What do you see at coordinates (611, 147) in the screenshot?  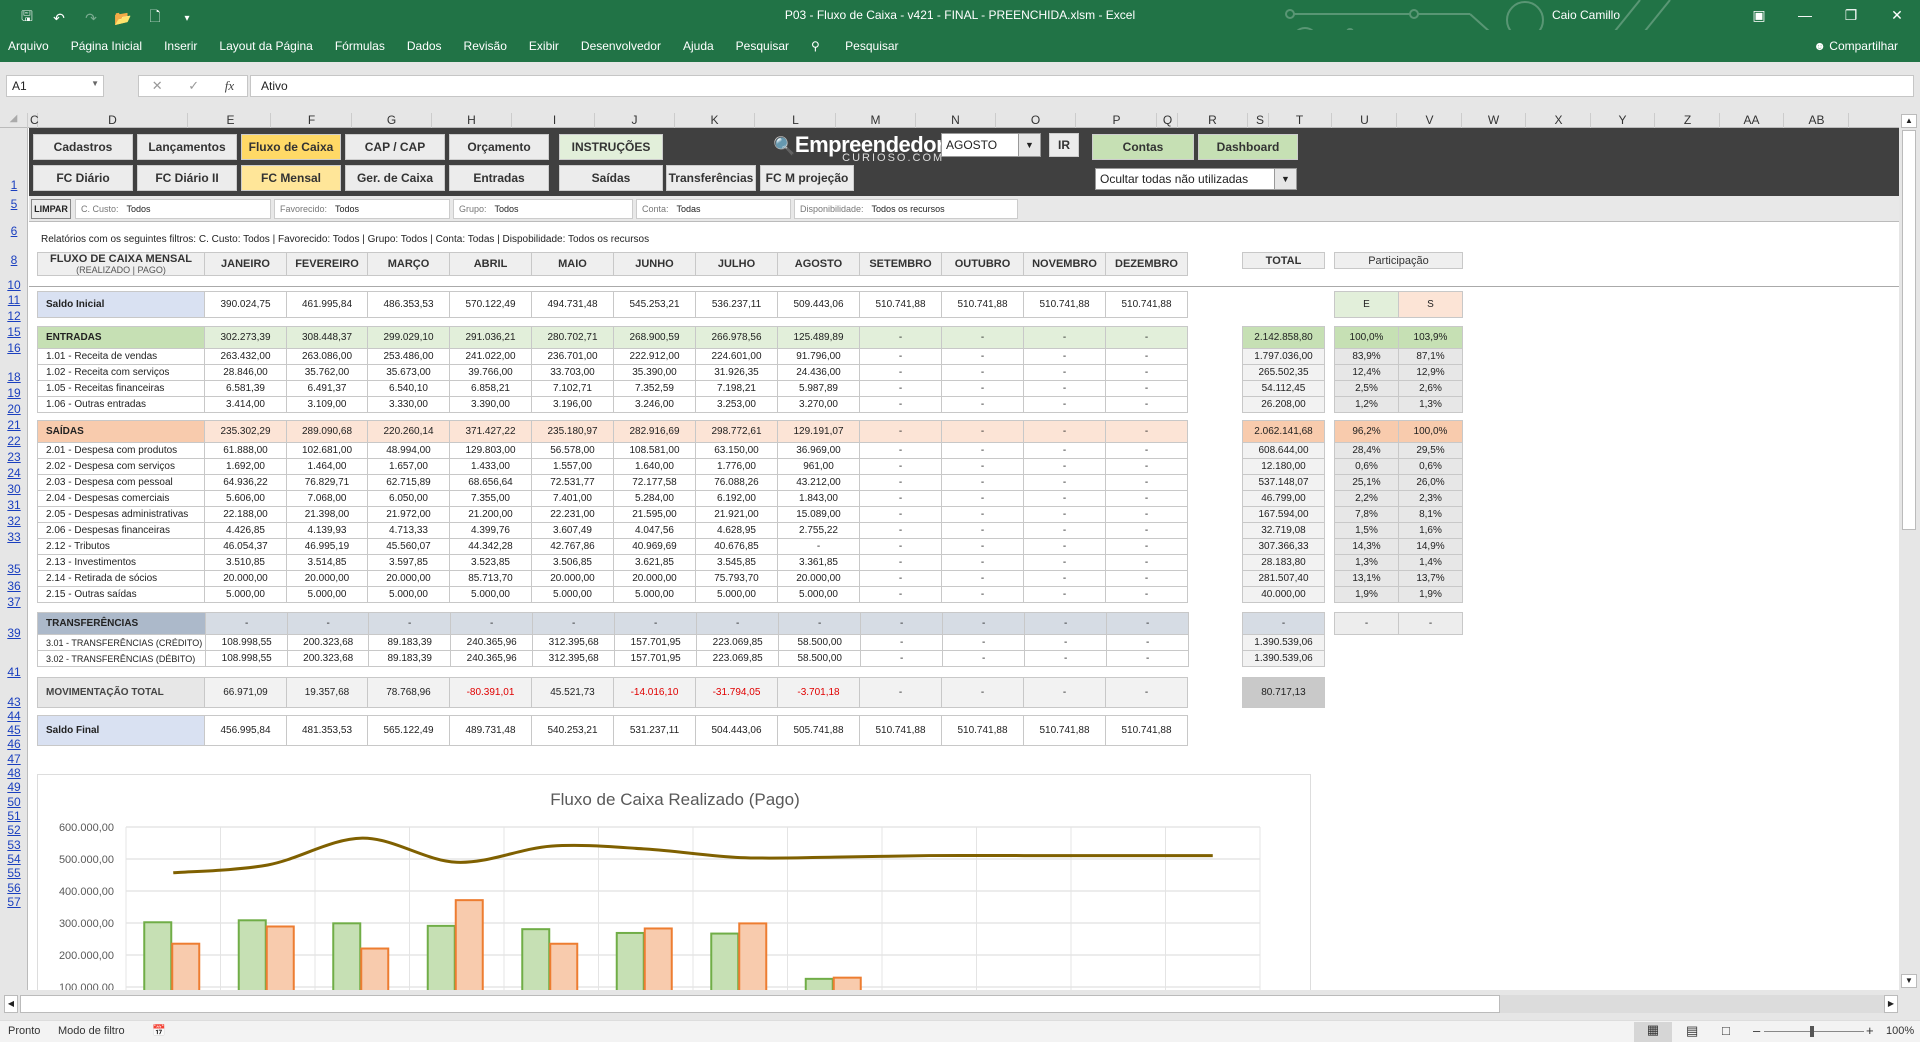 I see `nav-instrucoes-button: INSTRUÇÕES` at bounding box center [611, 147].